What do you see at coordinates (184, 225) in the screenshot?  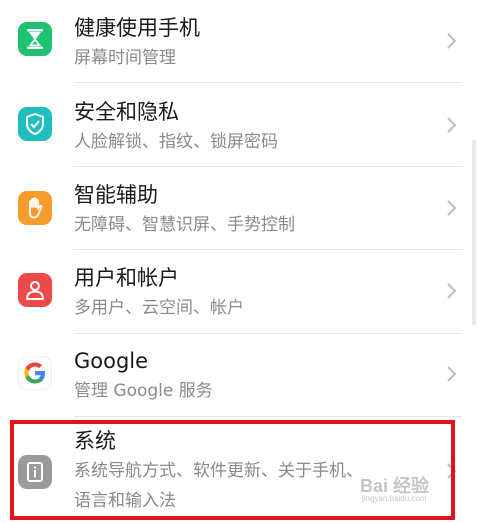 I see `item-subtitle: 无障碍、智慧识屏、手势控制` at bounding box center [184, 225].